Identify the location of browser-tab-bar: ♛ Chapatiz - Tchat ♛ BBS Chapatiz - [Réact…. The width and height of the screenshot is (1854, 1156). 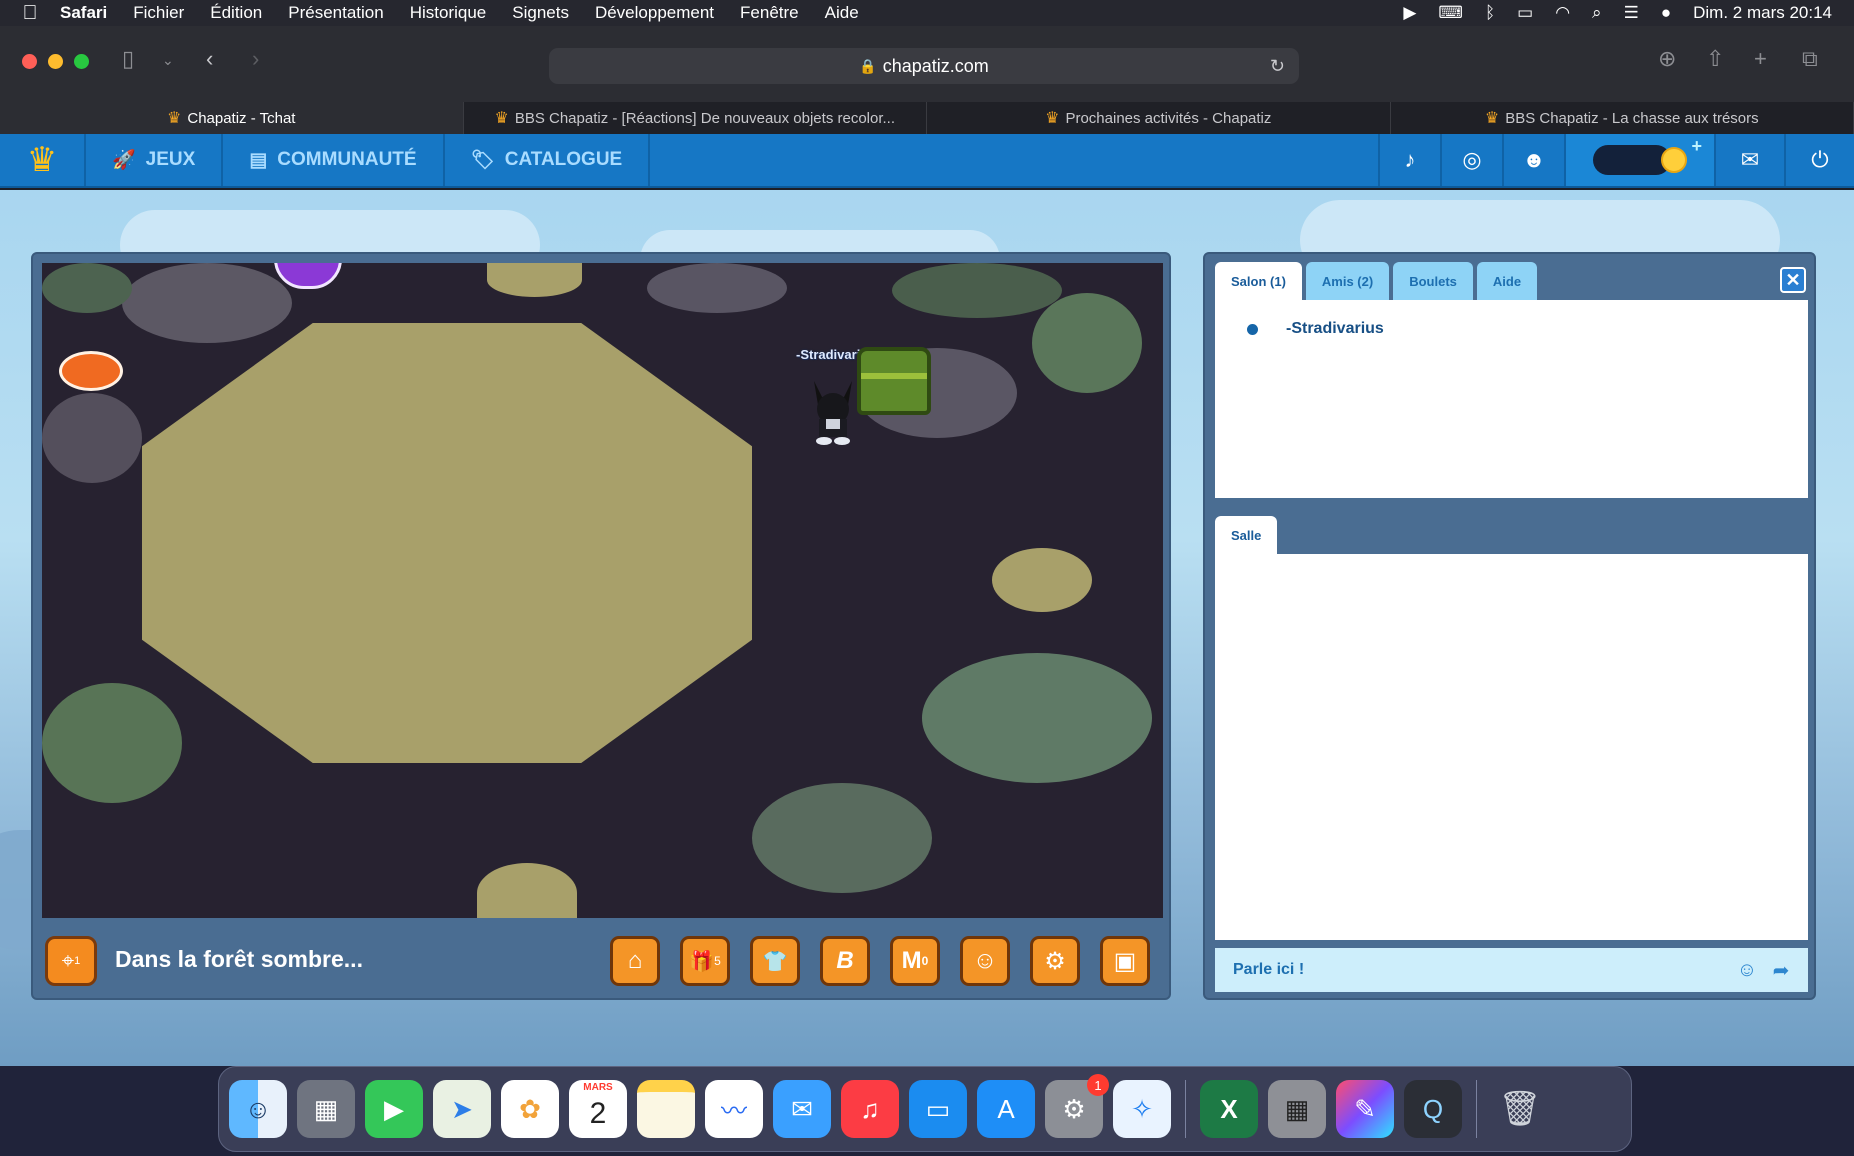
(927, 118).